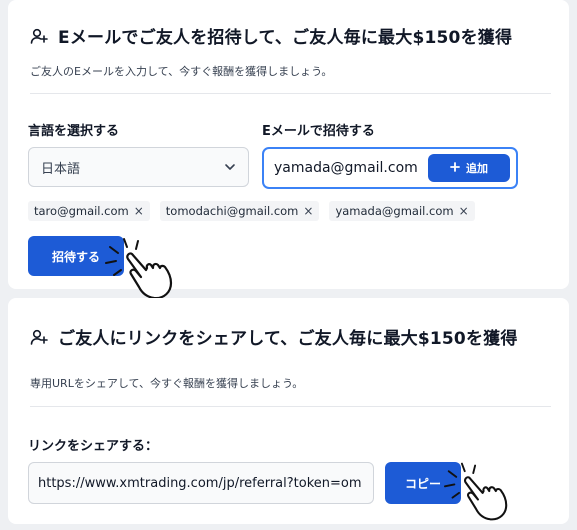 The height and width of the screenshot is (530, 577). I want to click on language-select-value: 日本語, so click(61, 169).